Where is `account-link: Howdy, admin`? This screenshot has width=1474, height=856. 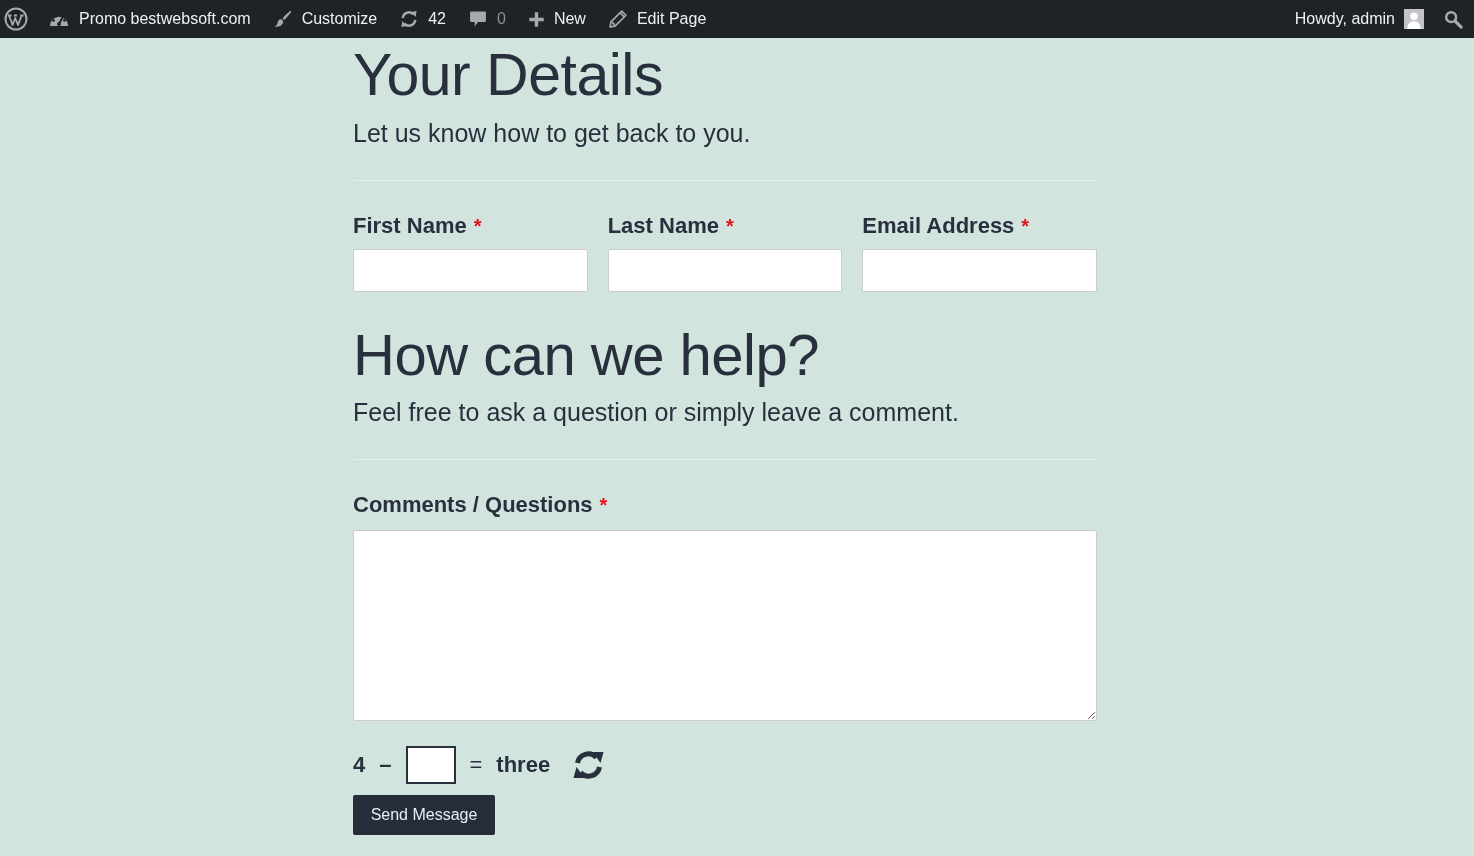 account-link: Howdy, admin is located at coordinates (1344, 19).